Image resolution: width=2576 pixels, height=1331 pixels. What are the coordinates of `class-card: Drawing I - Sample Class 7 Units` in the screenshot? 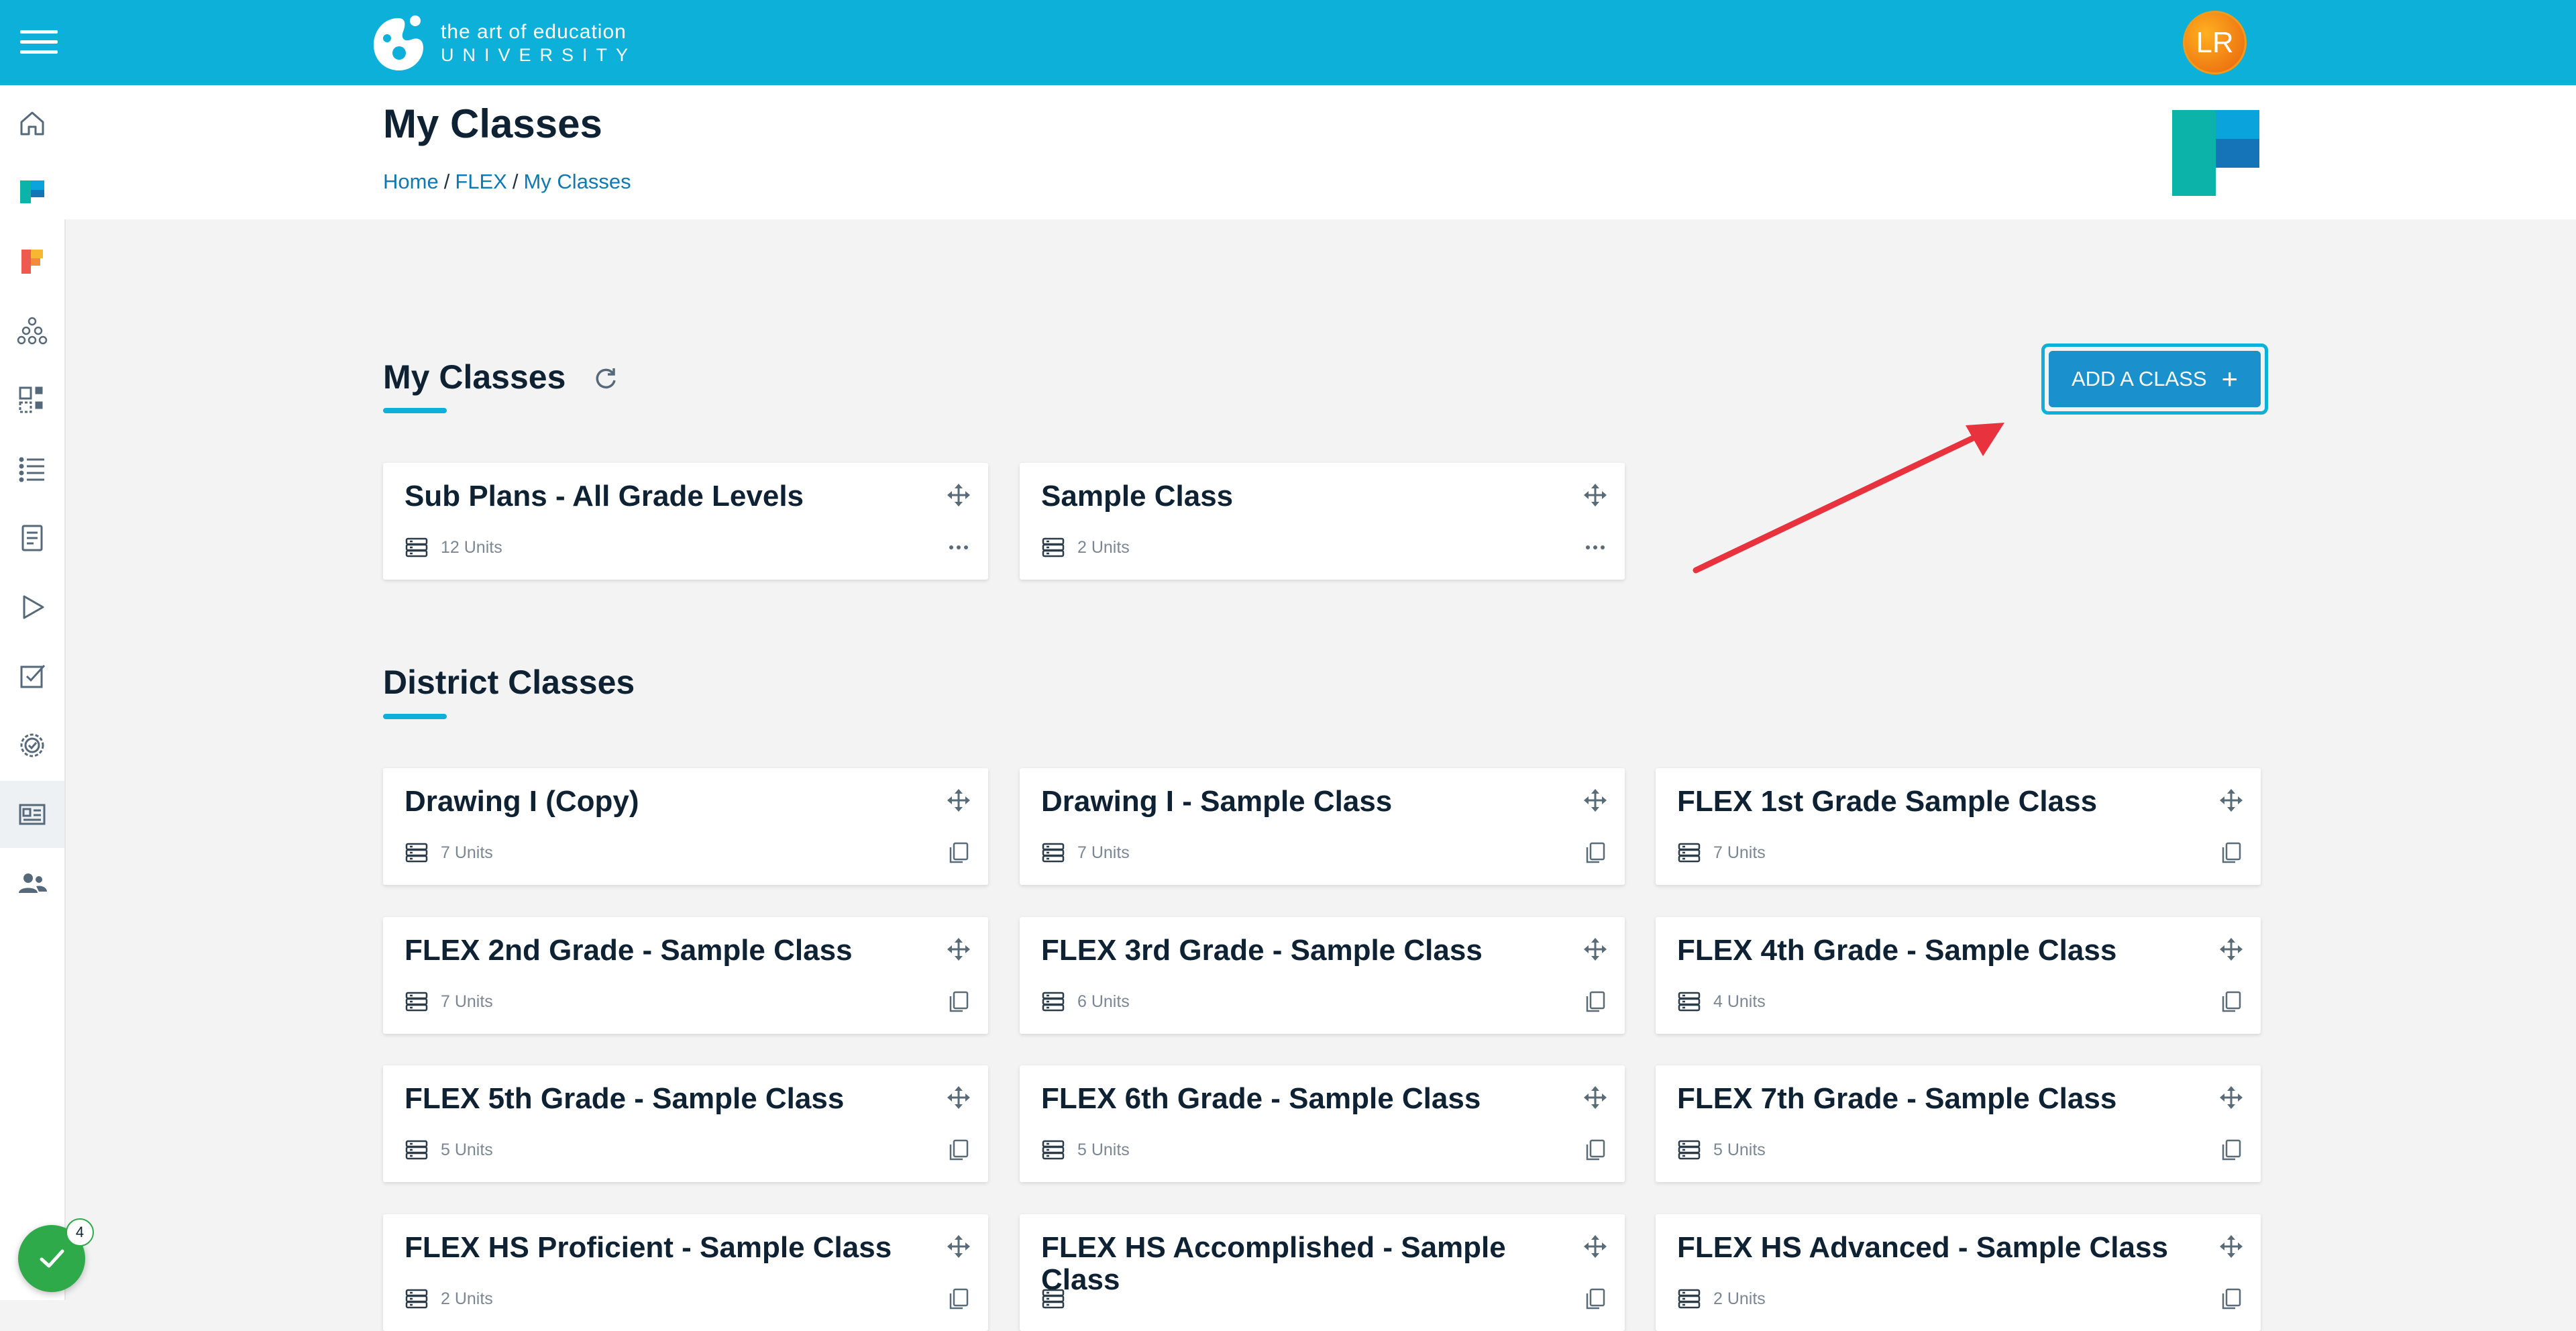 It's located at (1322, 826).